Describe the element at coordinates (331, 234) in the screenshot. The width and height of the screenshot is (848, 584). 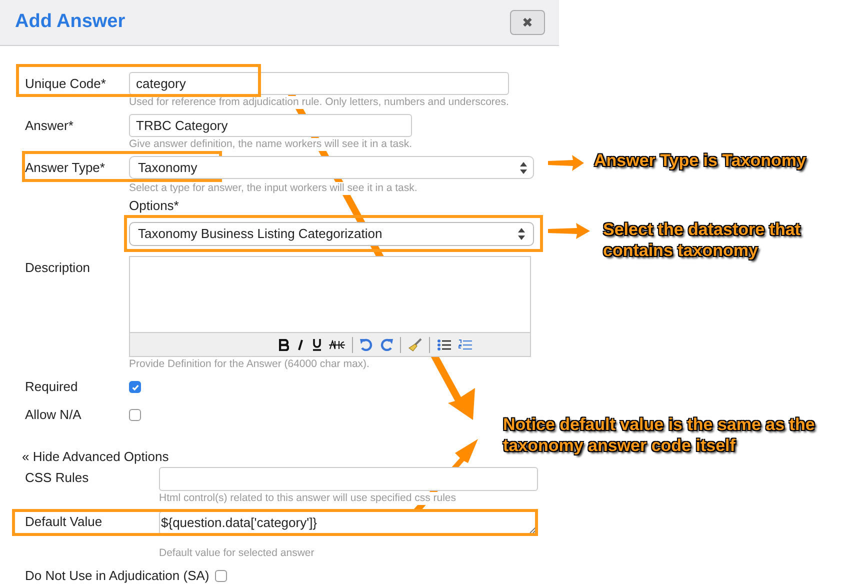
I see `select-field: Taxonomy Business Listing Categorization` at that location.